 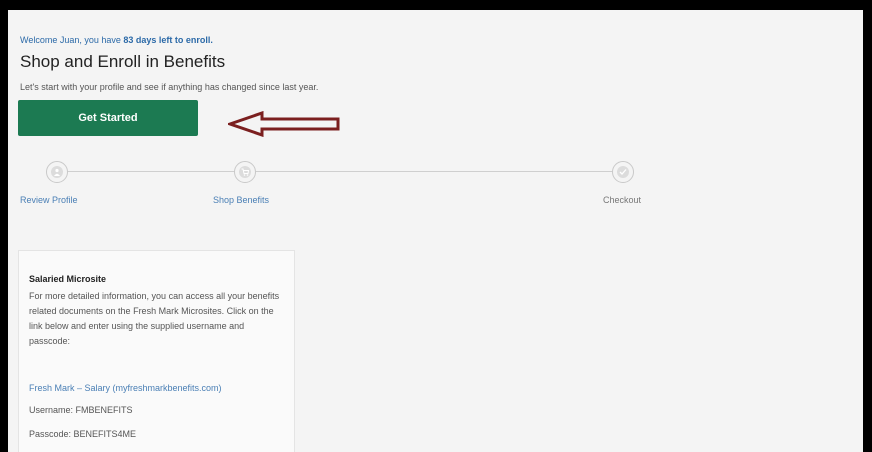 I want to click on left-arrow-icon, so click(x=284, y=124).